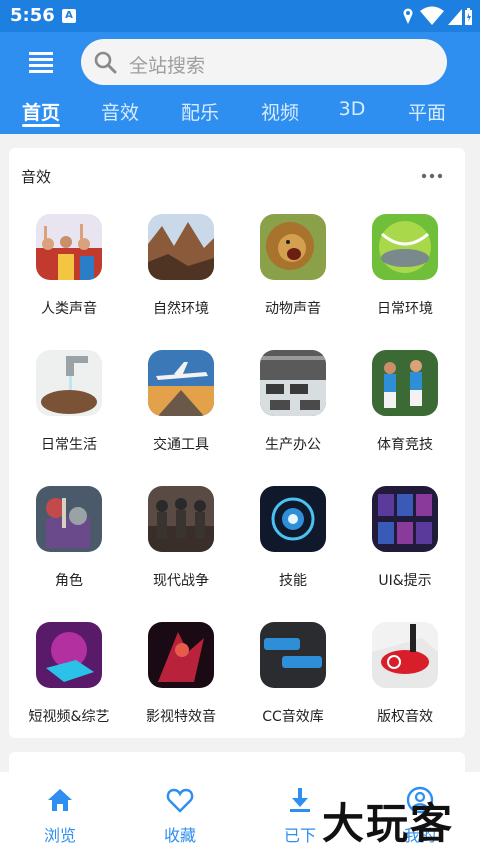 Image resolution: width=480 pixels, height=853 pixels. I want to click on category-item: 角色, so click(69, 551).